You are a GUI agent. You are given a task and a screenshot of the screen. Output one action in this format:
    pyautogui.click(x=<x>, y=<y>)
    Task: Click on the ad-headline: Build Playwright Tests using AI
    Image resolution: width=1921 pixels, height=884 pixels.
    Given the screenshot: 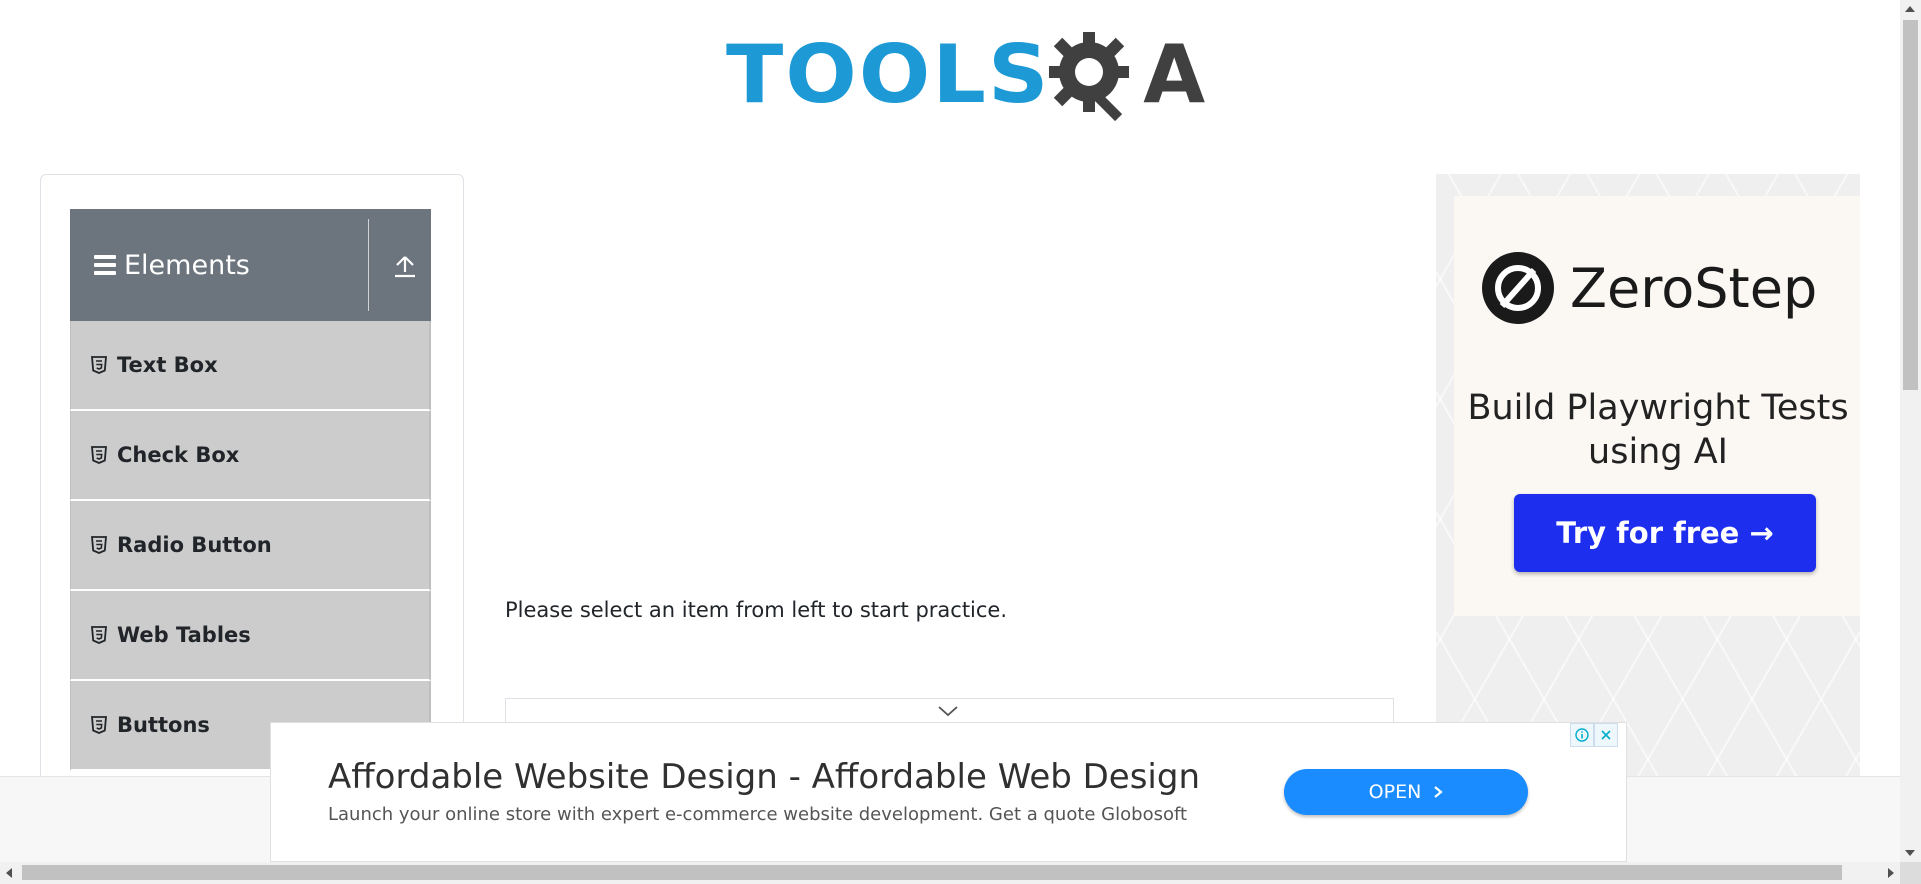 What is the action you would take?
    pyautogui.click(x=1658, y=430)
    